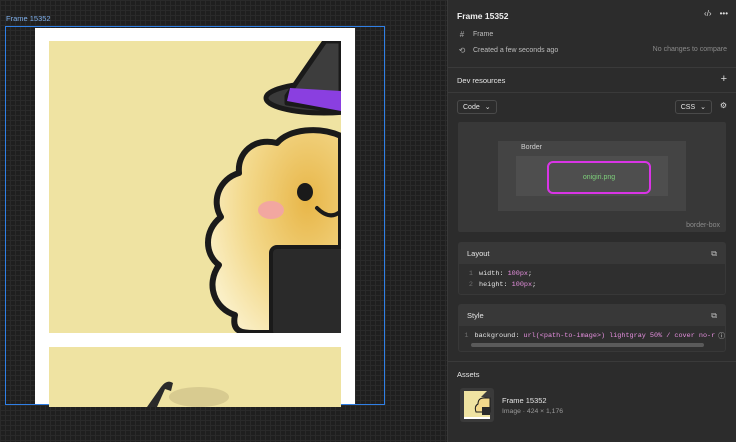  I want to click on box-model-border: Border onigiri.png, so click(592, 176).